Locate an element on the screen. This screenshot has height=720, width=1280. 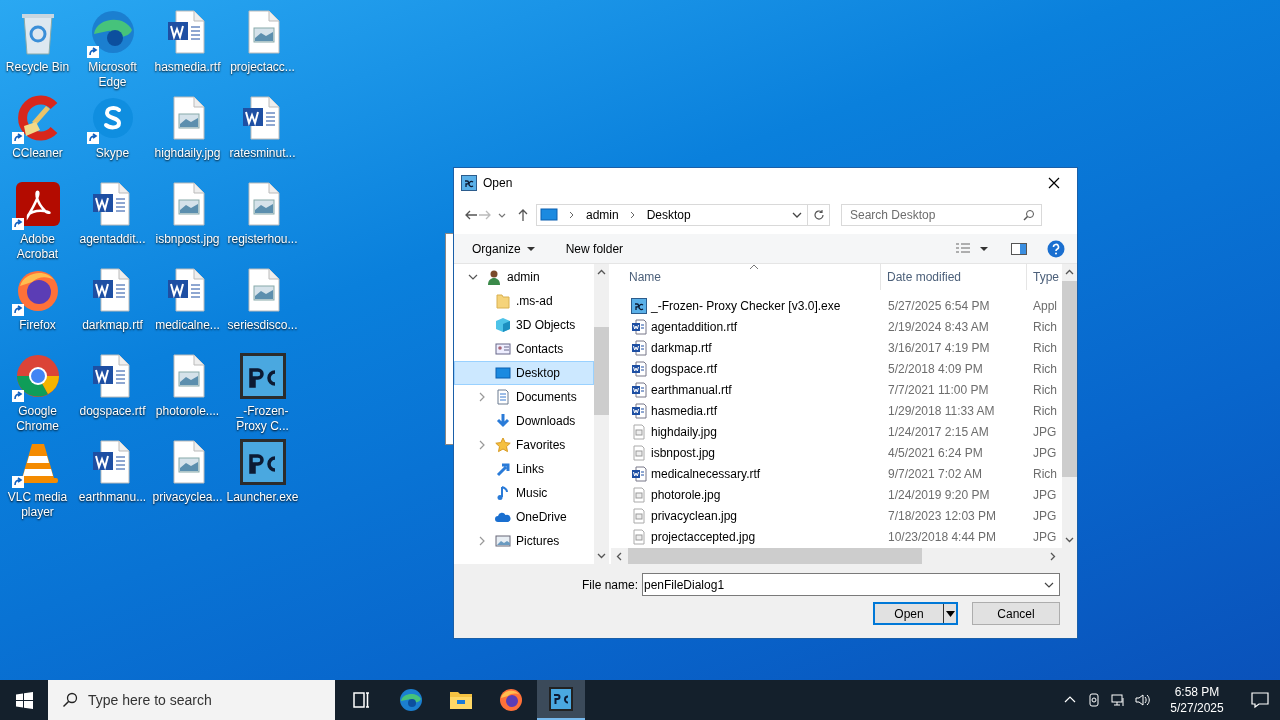
search-icon is located at coordinates (1029, 215).